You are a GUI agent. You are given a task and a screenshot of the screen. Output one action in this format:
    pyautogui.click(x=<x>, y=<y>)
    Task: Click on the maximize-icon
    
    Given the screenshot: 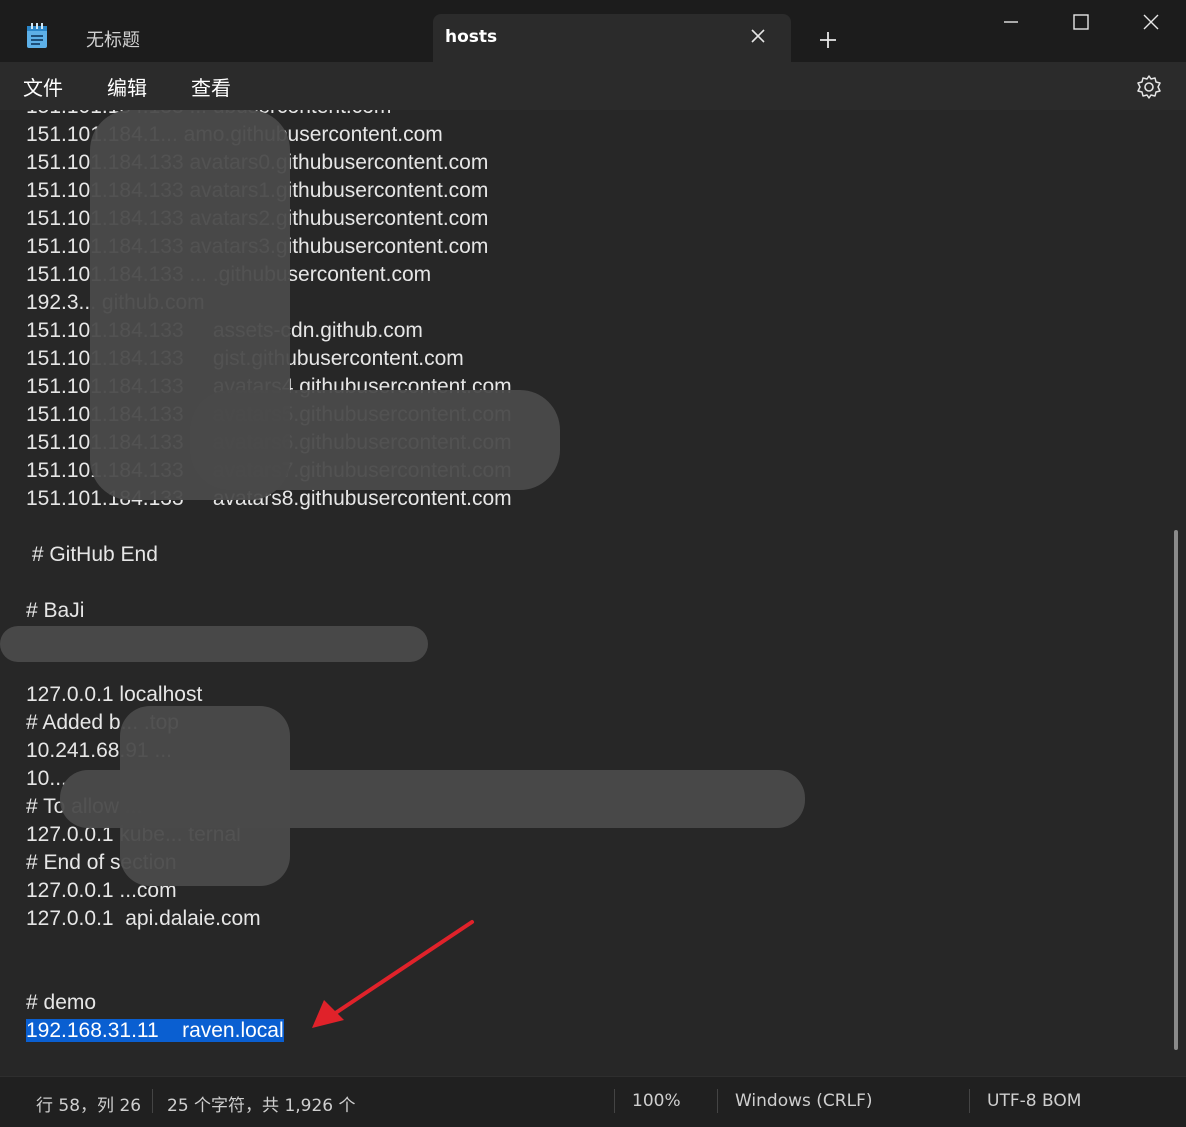 What is the action you would take?
    pyautogui.click(x=1081, y=22)
    